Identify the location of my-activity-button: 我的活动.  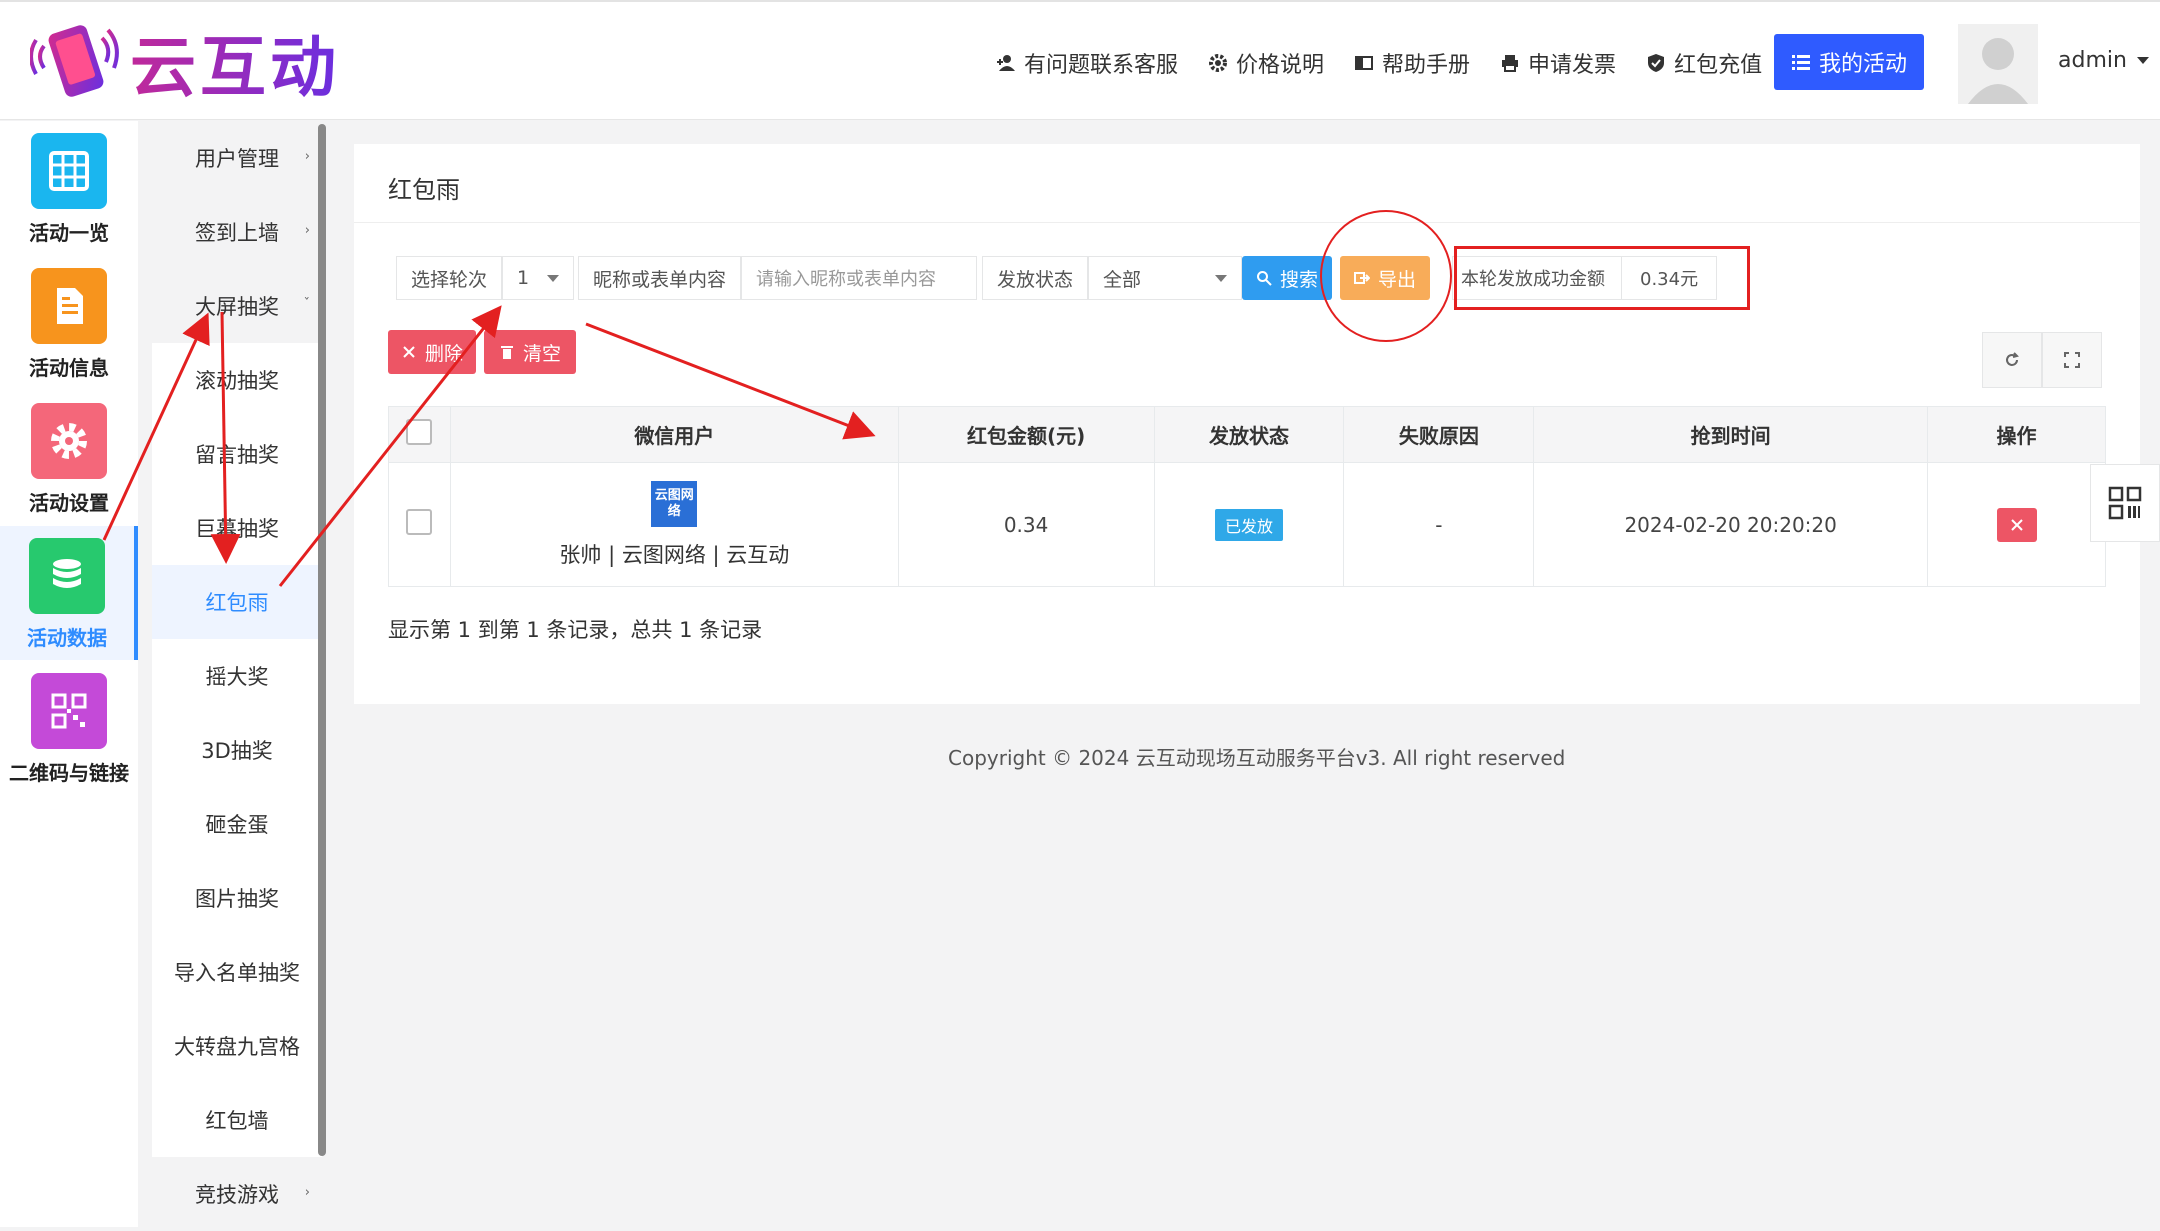
(1849, 62).